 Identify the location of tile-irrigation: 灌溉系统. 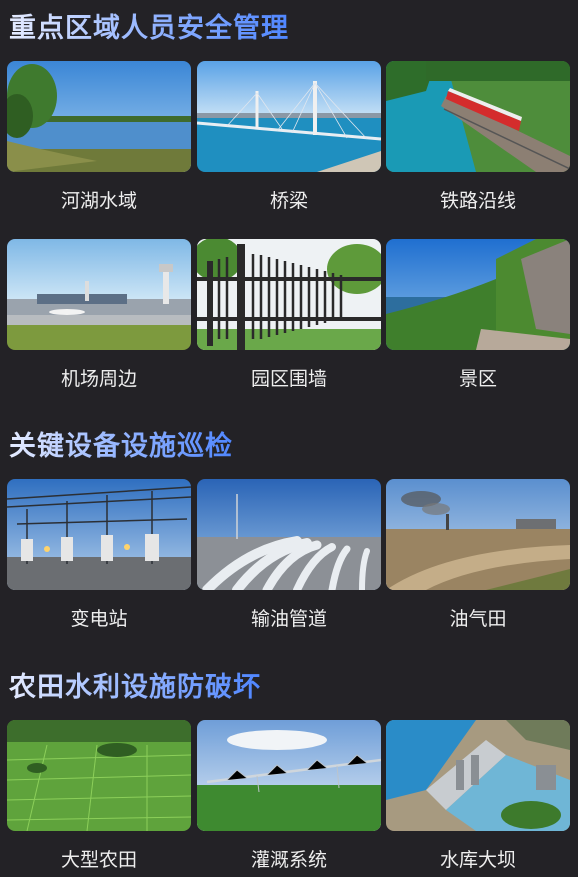
(289, 796).